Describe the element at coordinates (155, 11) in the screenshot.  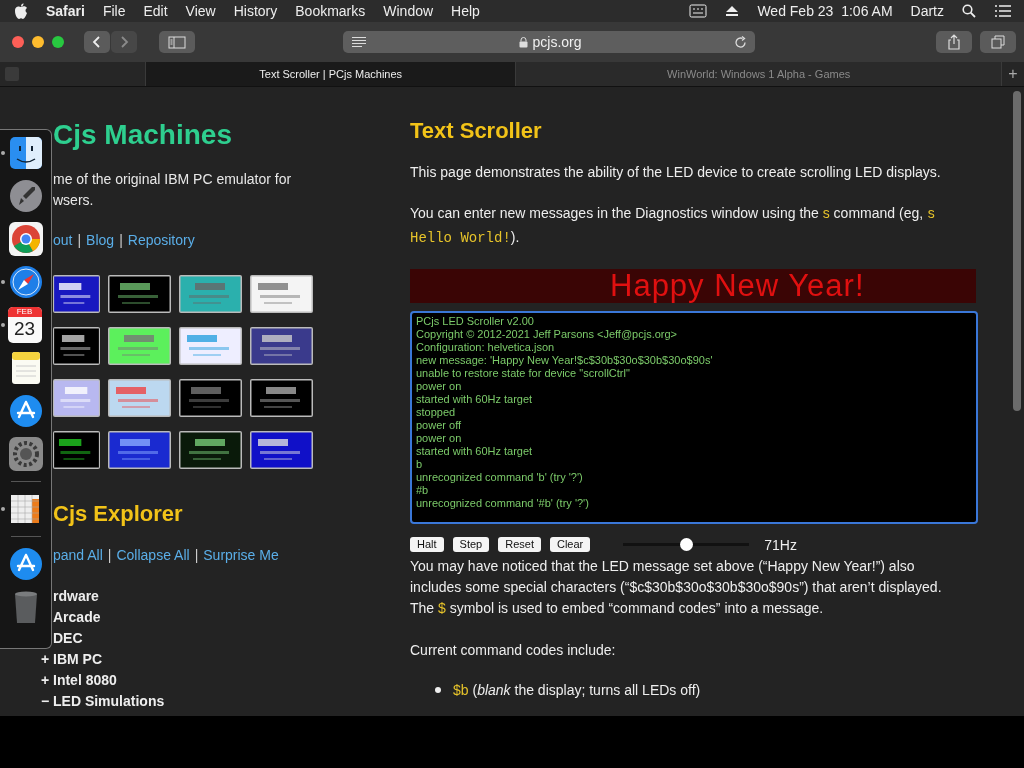
I see `menu-item: Edit` at that location.